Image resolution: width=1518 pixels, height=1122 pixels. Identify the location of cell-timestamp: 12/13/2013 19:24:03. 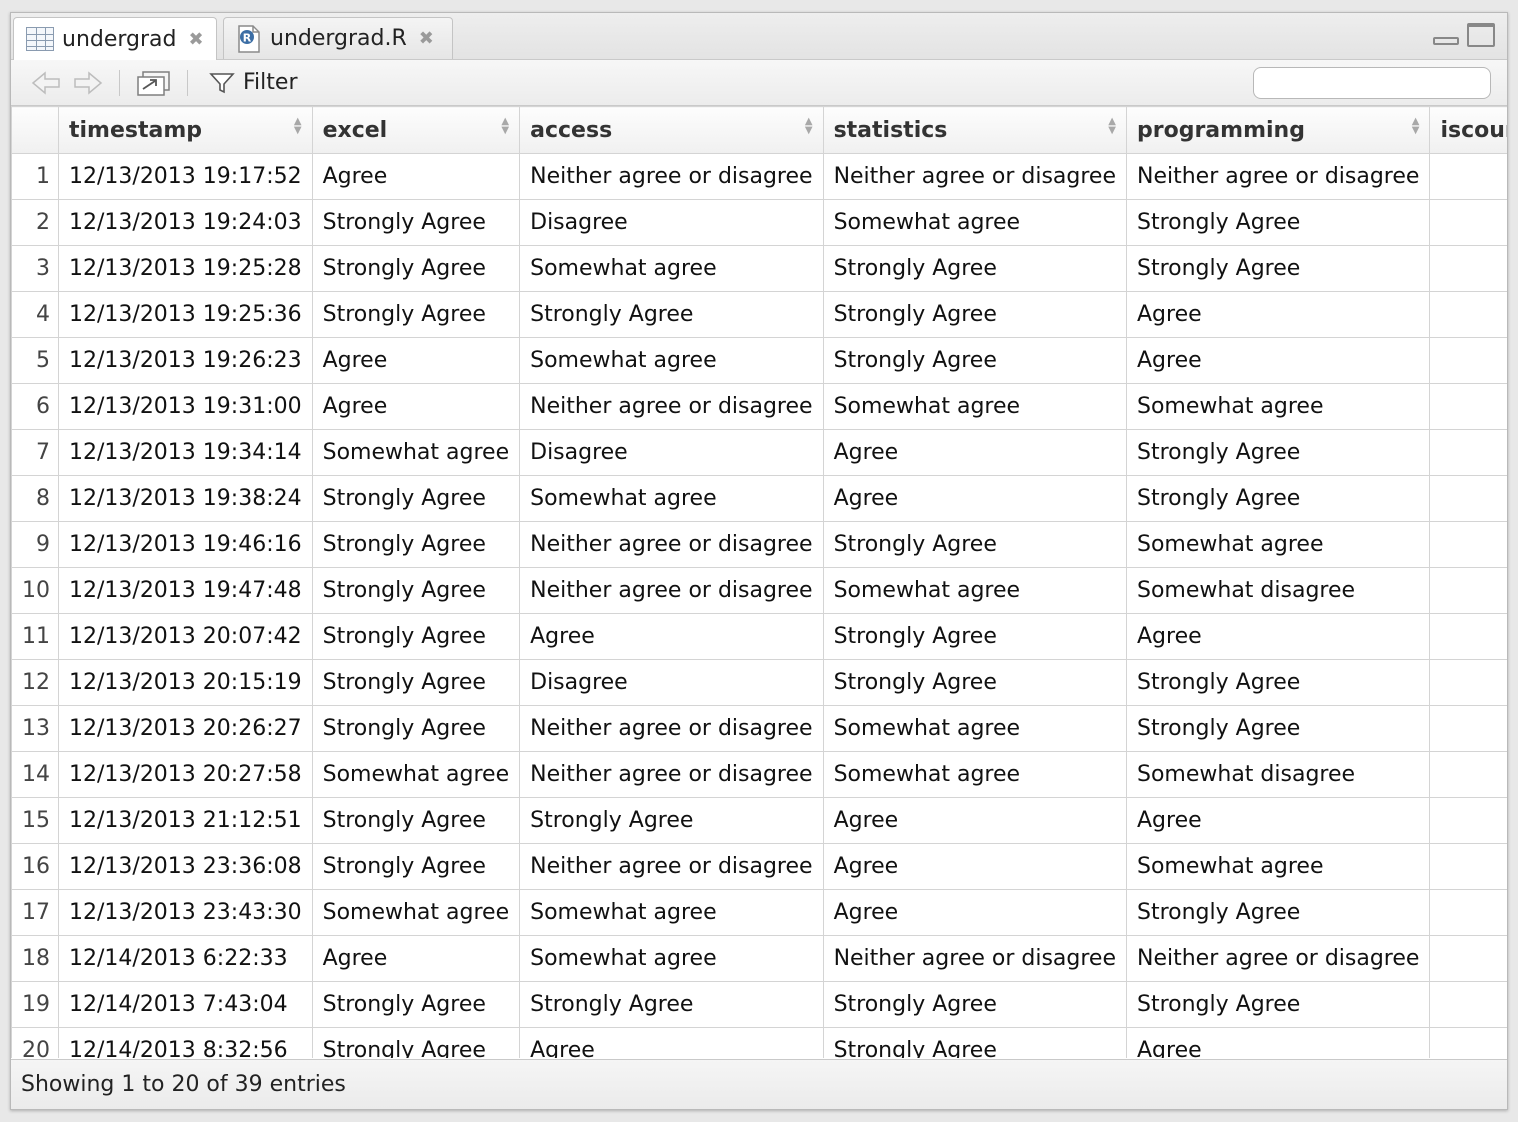
(185, 222).